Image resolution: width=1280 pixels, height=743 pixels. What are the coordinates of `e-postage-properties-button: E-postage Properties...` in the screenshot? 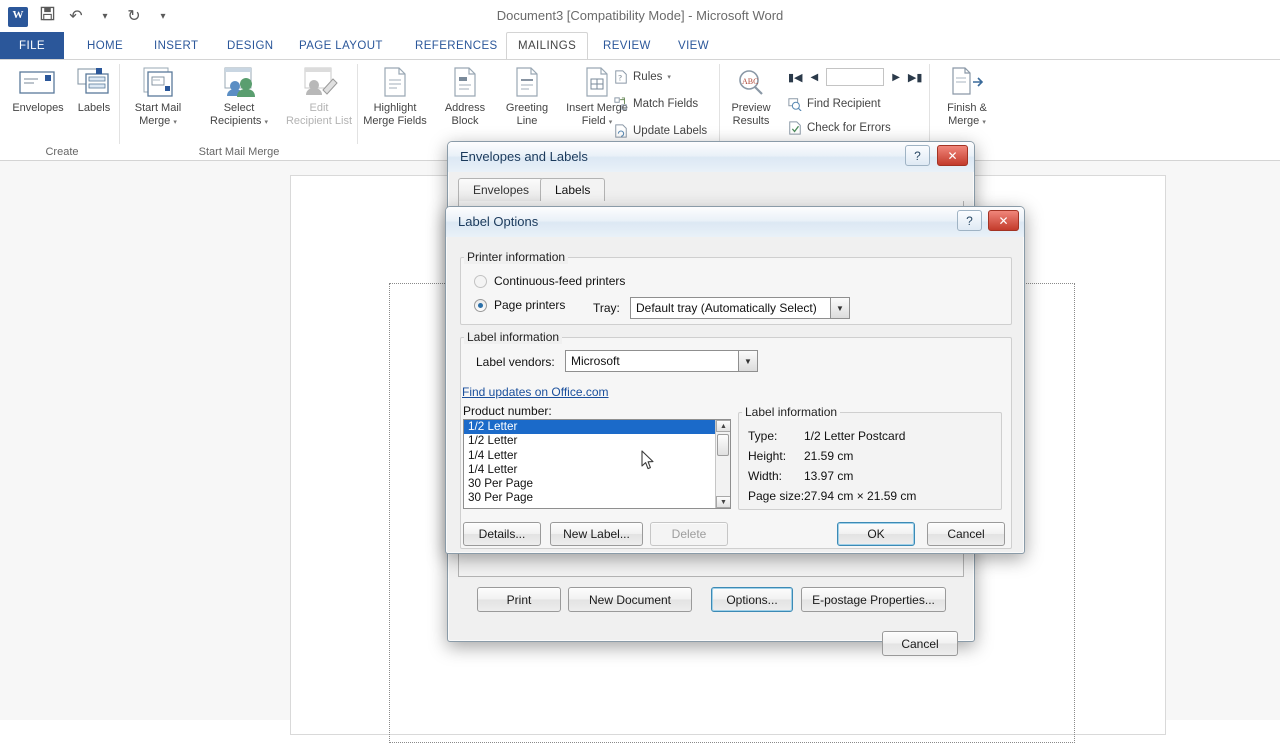 It's located at (873, 599).